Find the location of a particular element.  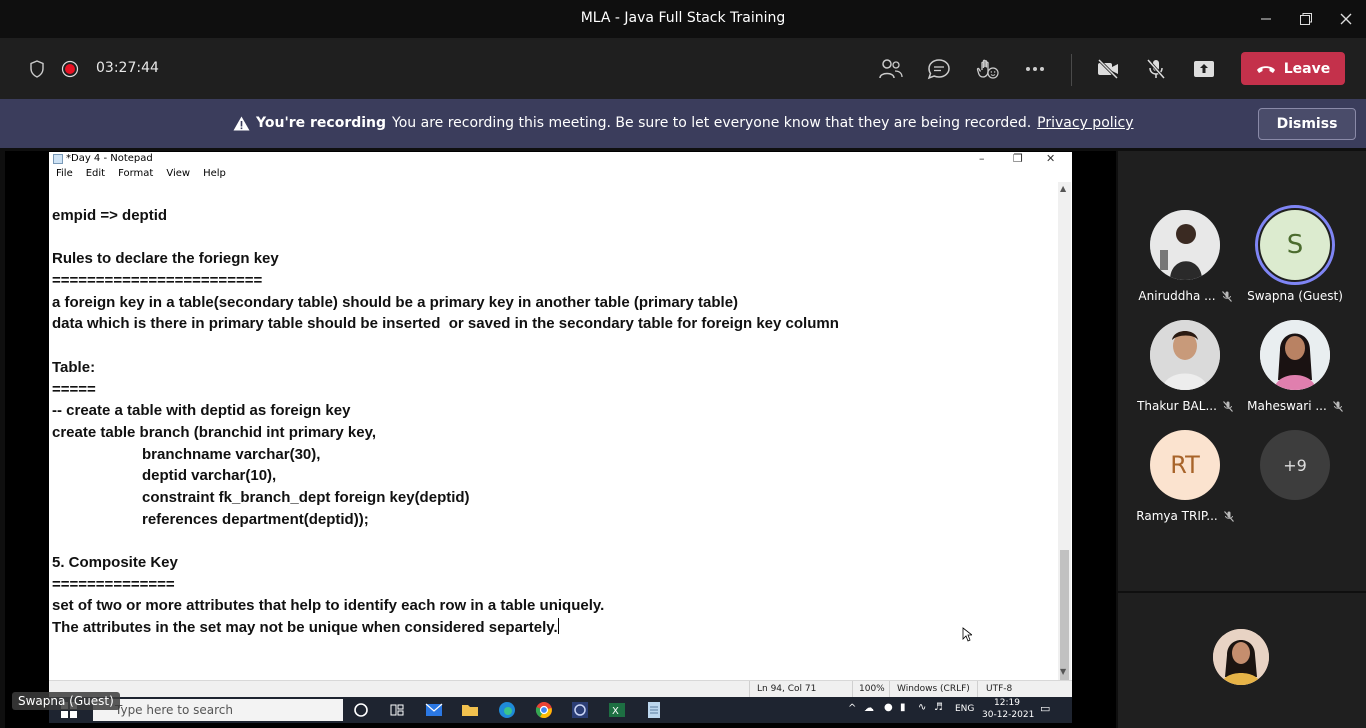

notepad-minimize-button: – is located at coordinates (982, 158).